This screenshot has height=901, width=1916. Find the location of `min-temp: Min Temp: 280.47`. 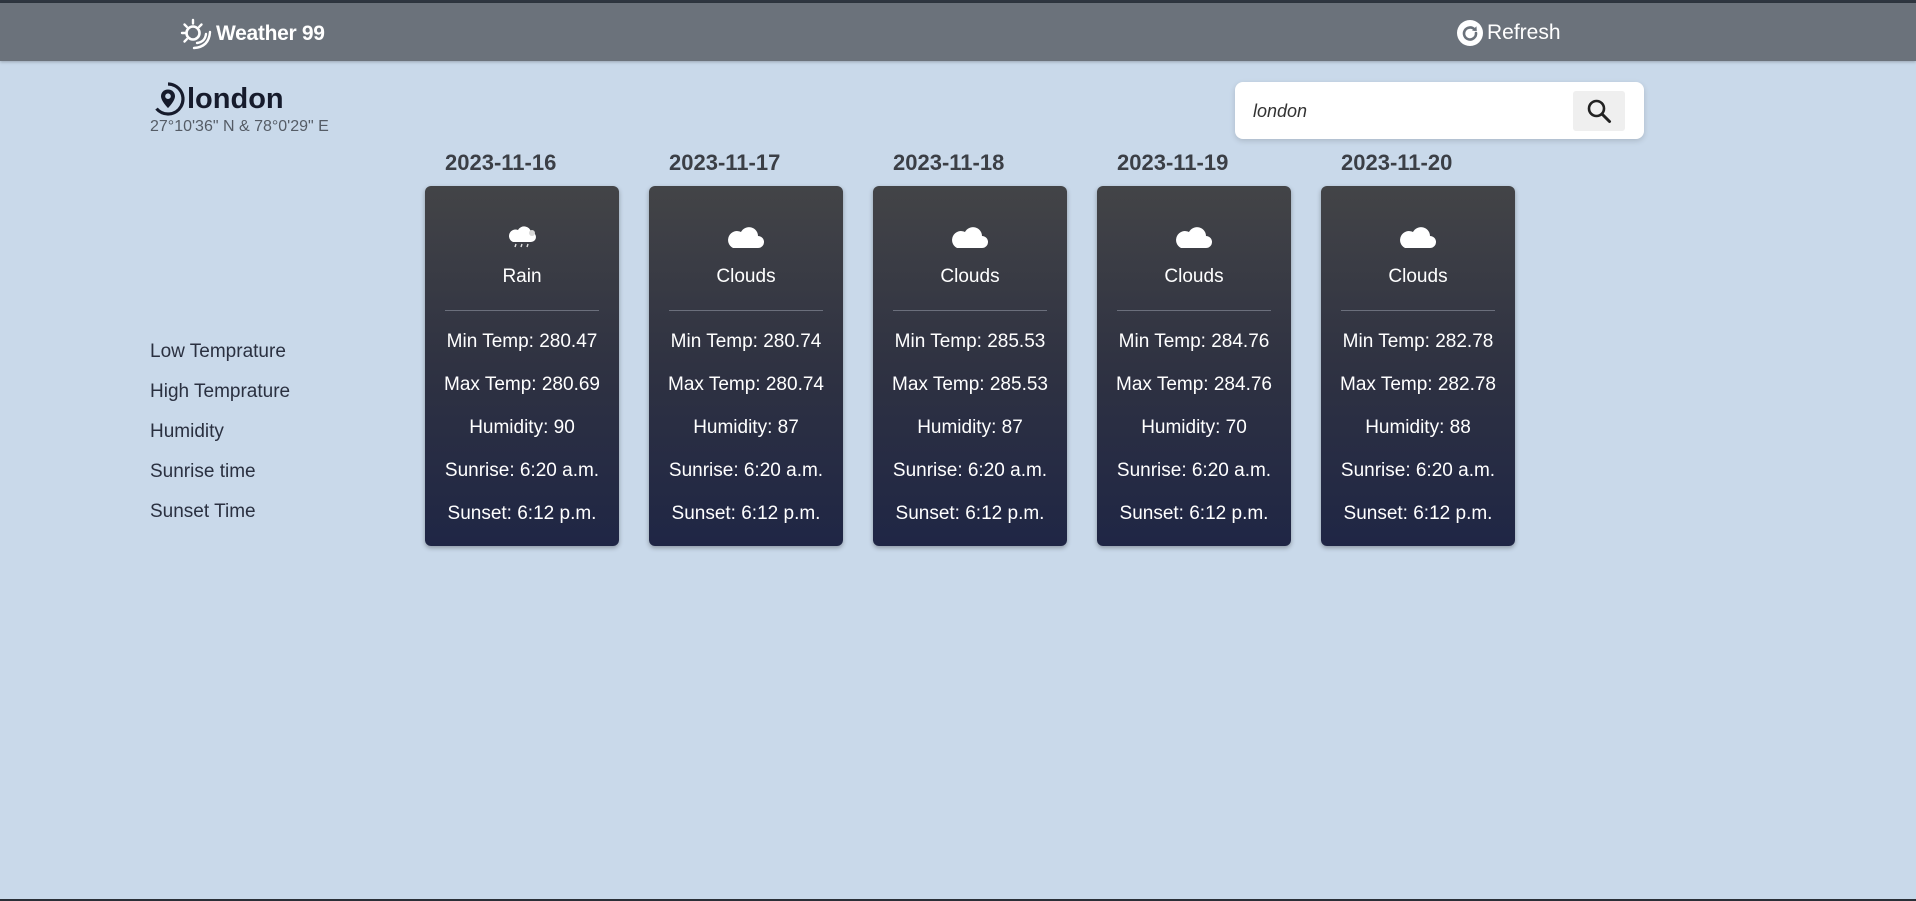

min-temp: Min Temp: 280.47 is located at coordinates (522, 341).